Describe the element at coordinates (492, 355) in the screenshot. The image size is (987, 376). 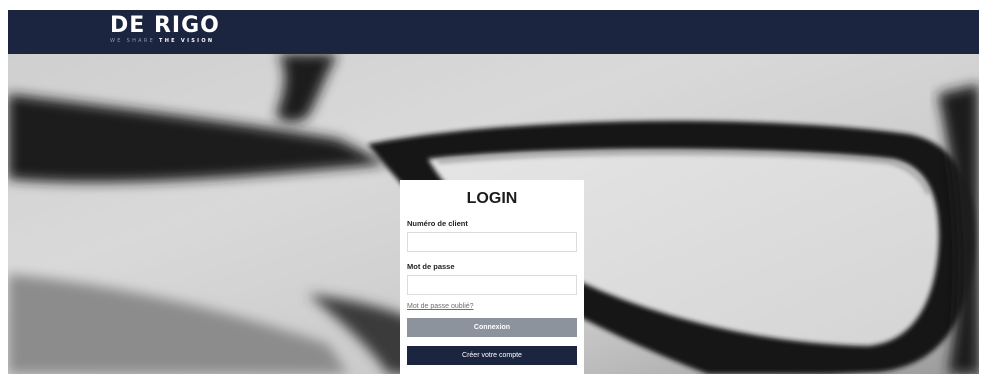
I see `create-account-button: Créer votre compte` at that location.